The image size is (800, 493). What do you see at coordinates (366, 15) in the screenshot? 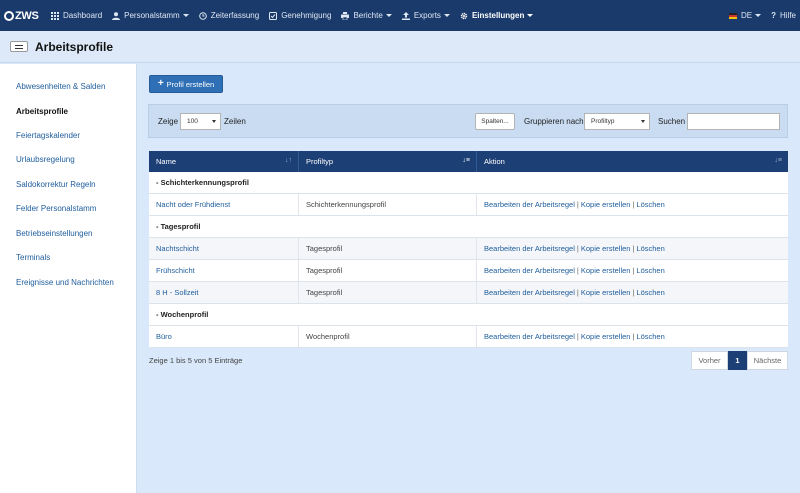
I see `nav-item-berichte: Berichte` at bounding box center [366, 15].